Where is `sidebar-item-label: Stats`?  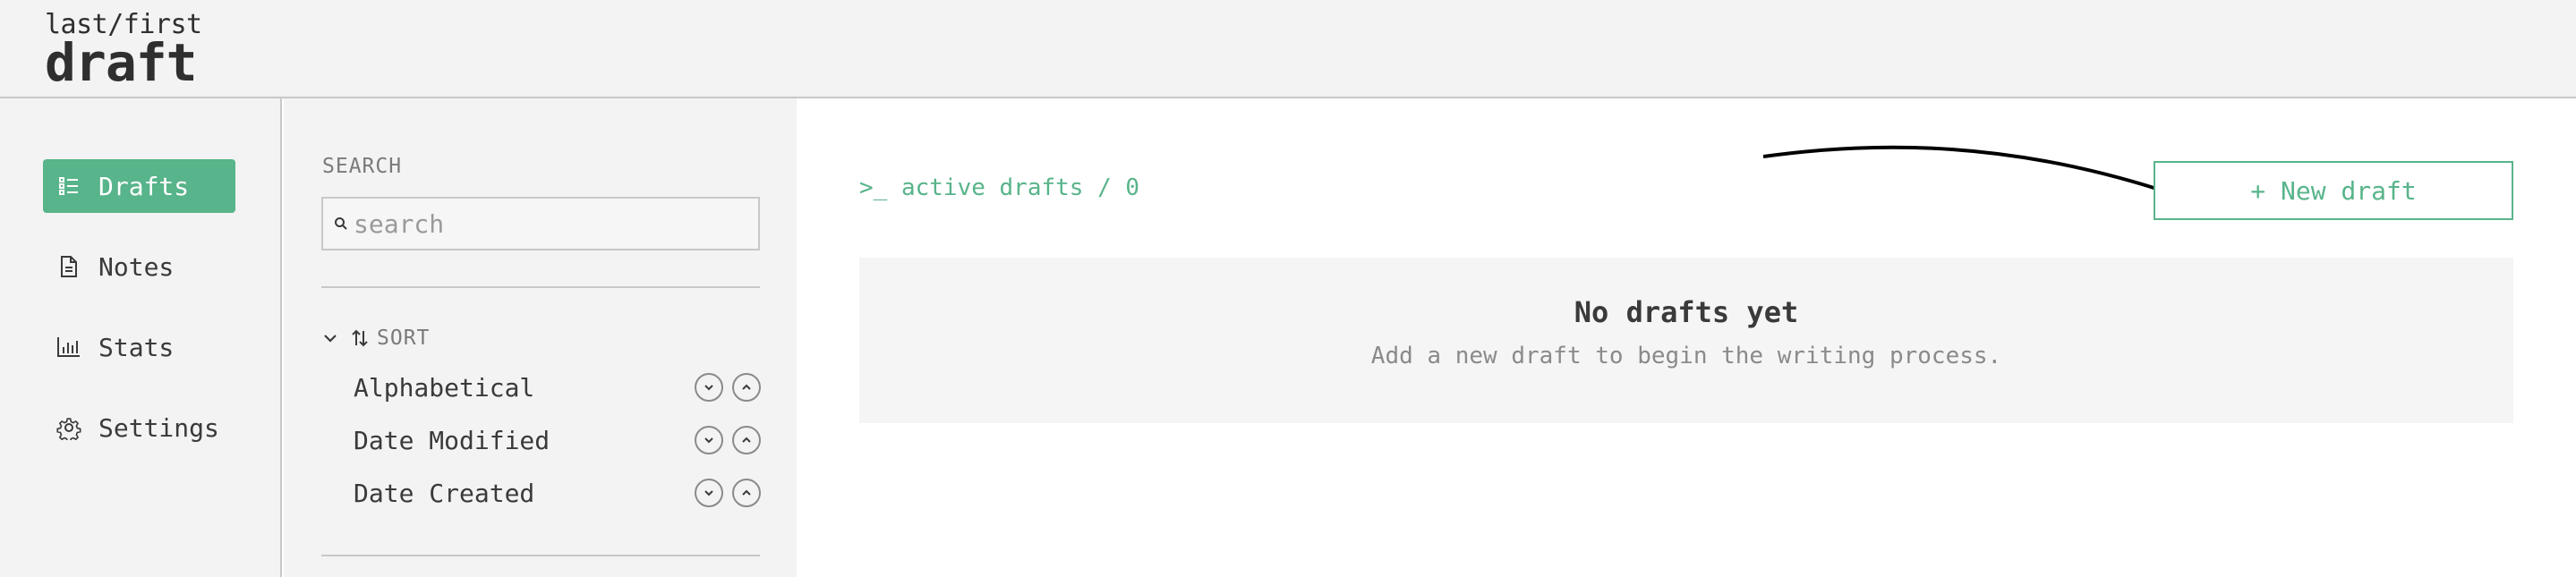
sidebar-item-label: Stats is located at coordinates (136, 347).